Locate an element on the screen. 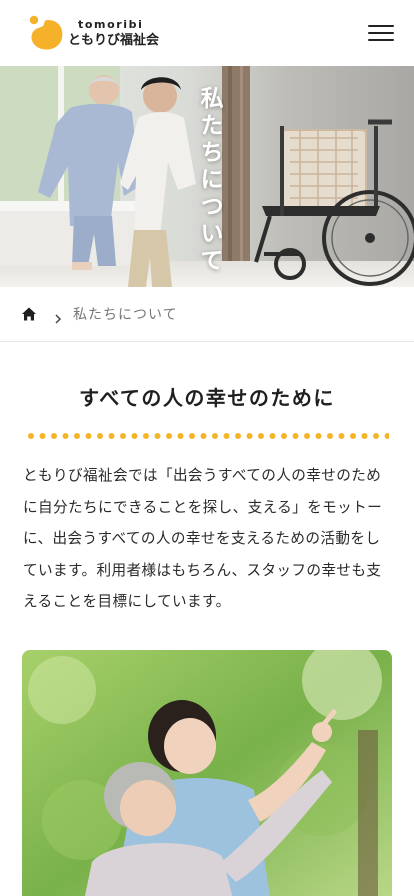 The height and width of the screenshot is (896, 414). dotted-divider is located at coordinates (208, 436).